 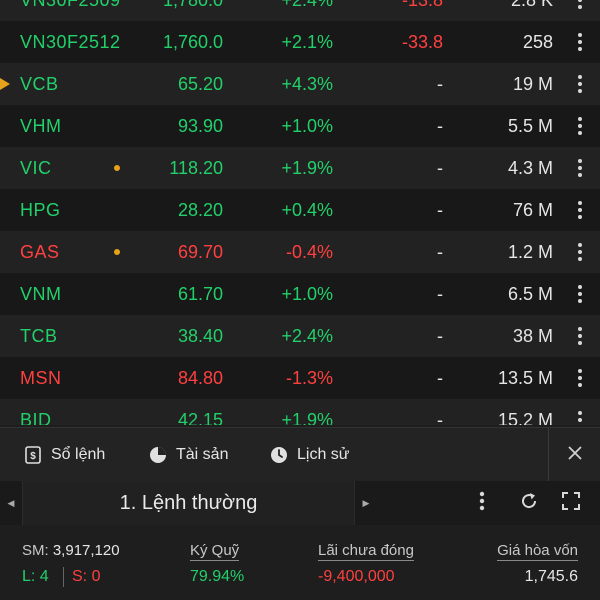 What do you see at coordinates (200, 251) in the screenshot?
I see `row-price: 69.70` at bounding box center [200, 251].